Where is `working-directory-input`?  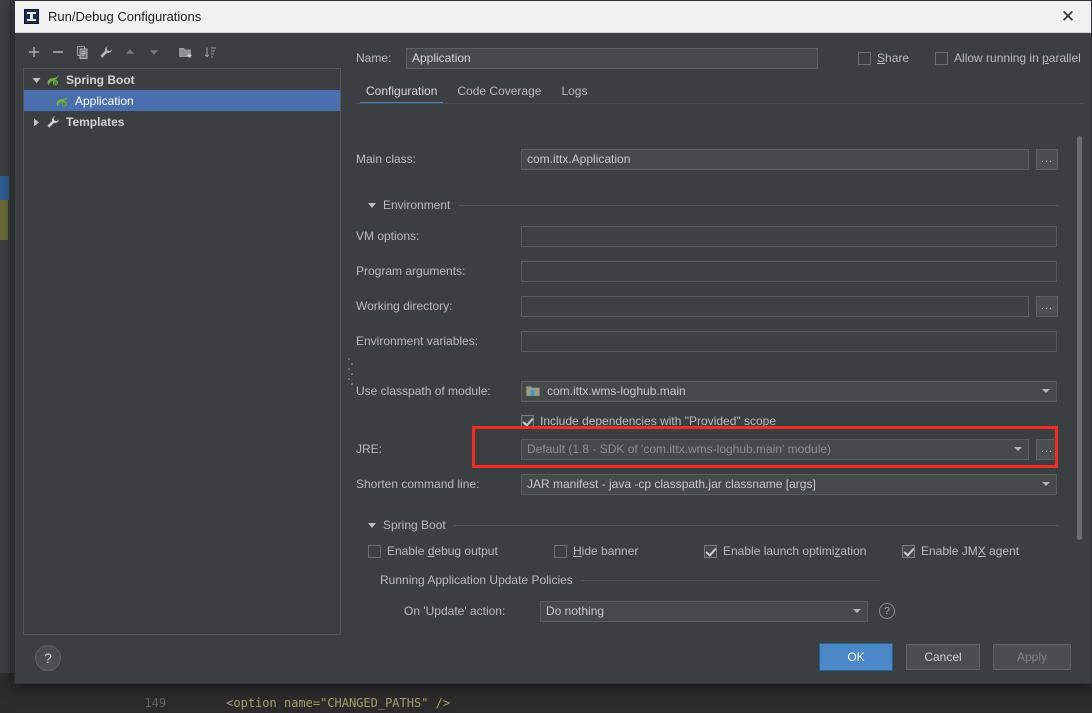 working-directory-input is located at coordinates (775, 306).